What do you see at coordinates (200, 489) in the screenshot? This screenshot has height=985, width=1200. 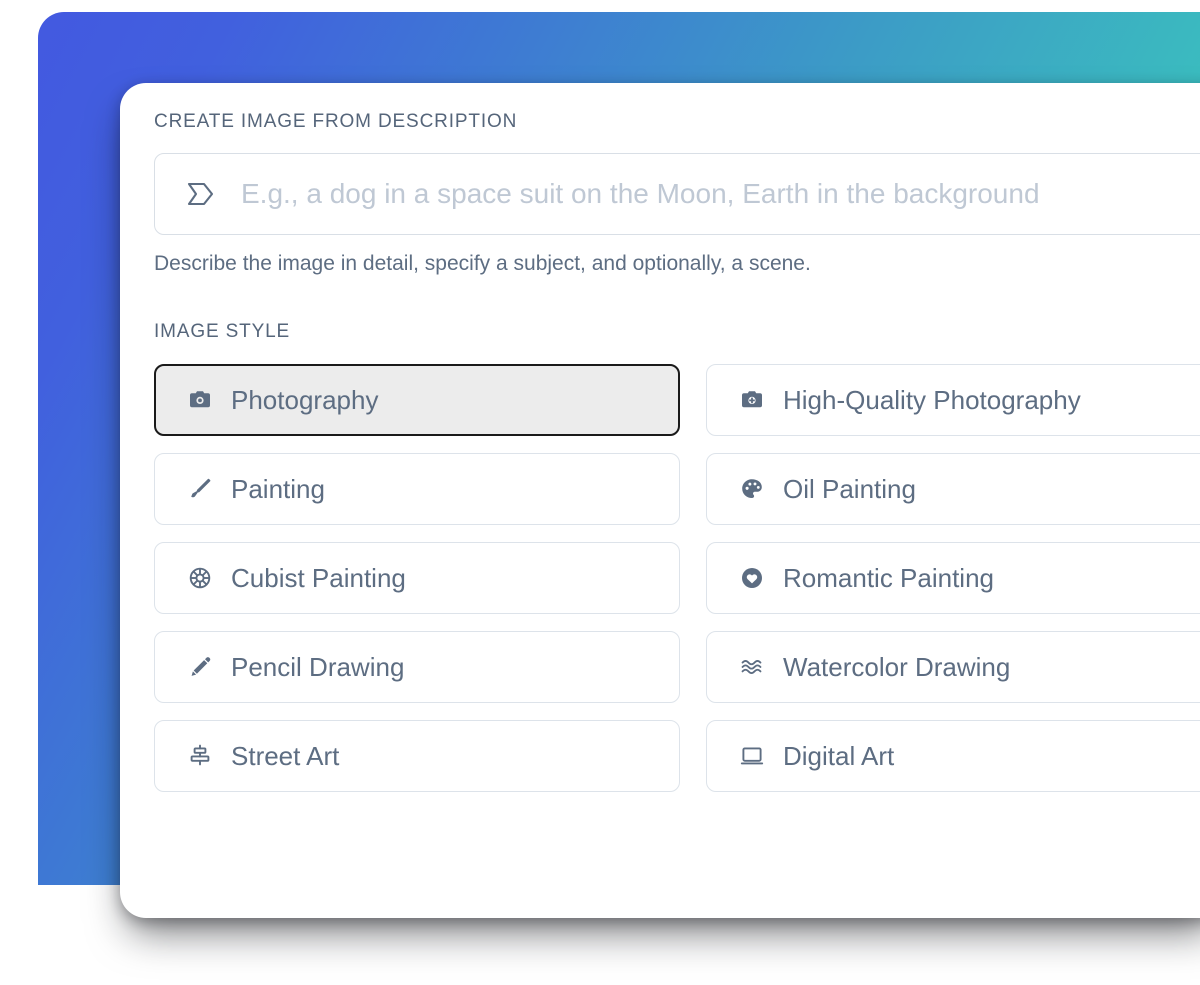 I see `paintbrush-icon` at bounding box center [200, 489].